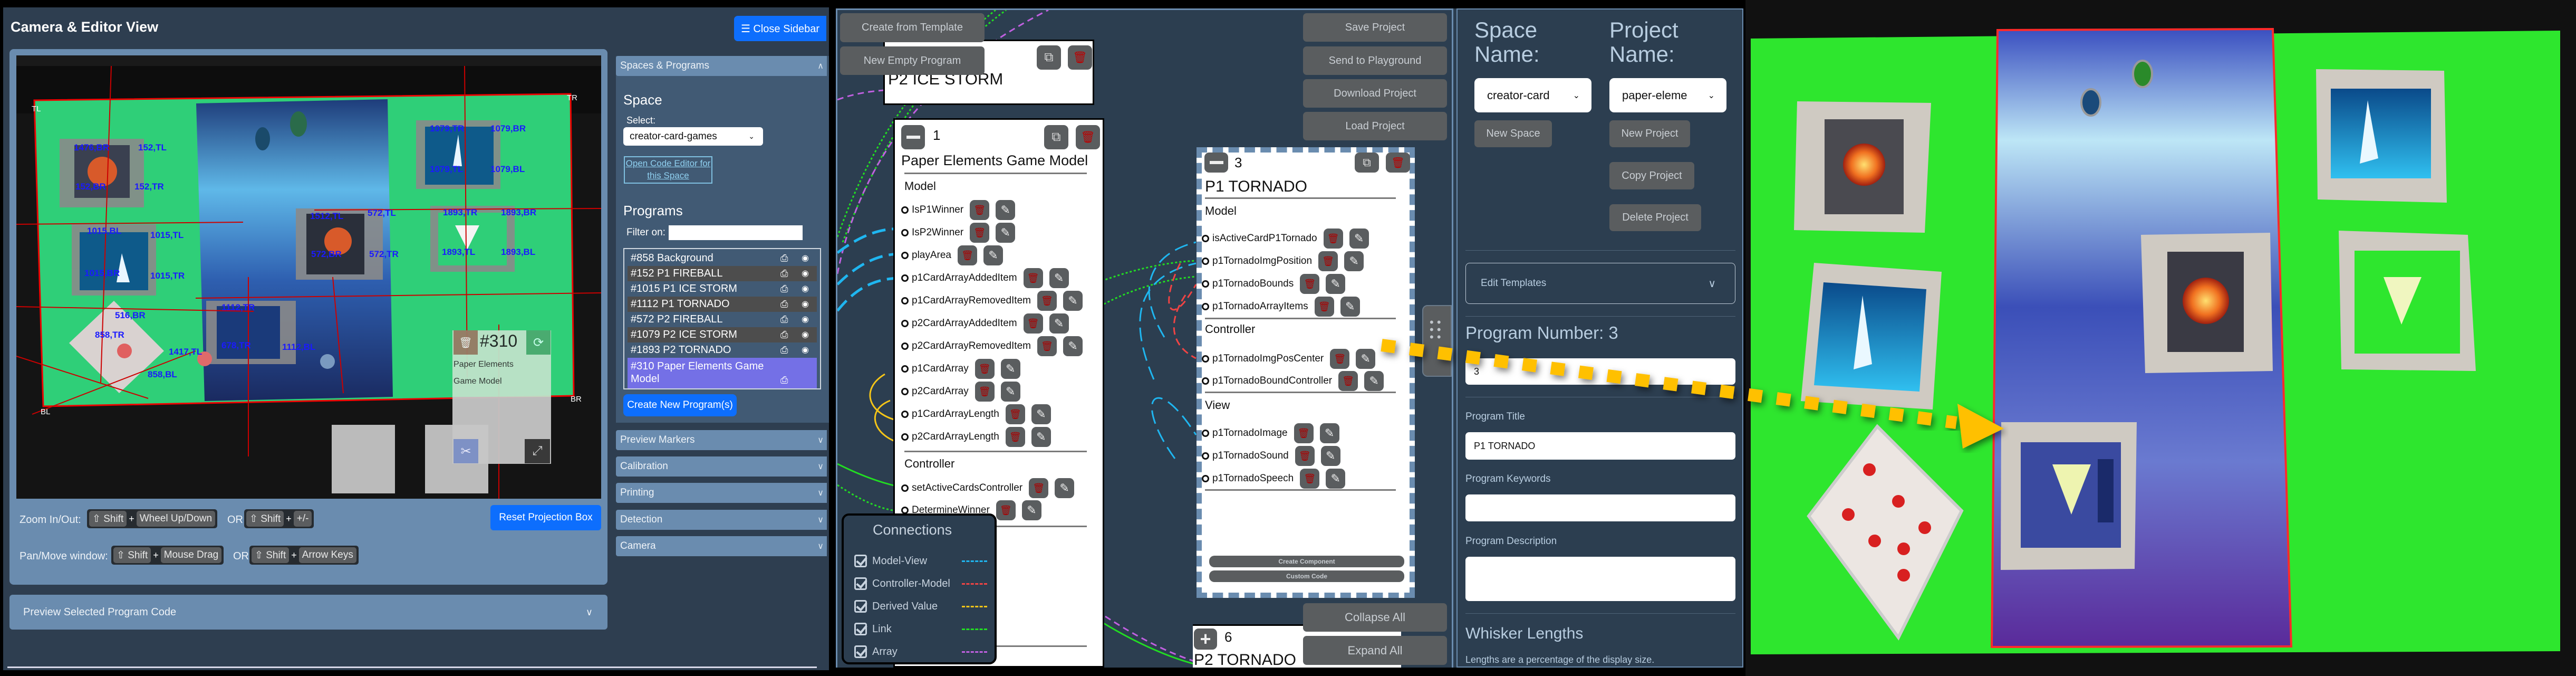  I want to click on program-number-input: 3, so click(1600, 372).